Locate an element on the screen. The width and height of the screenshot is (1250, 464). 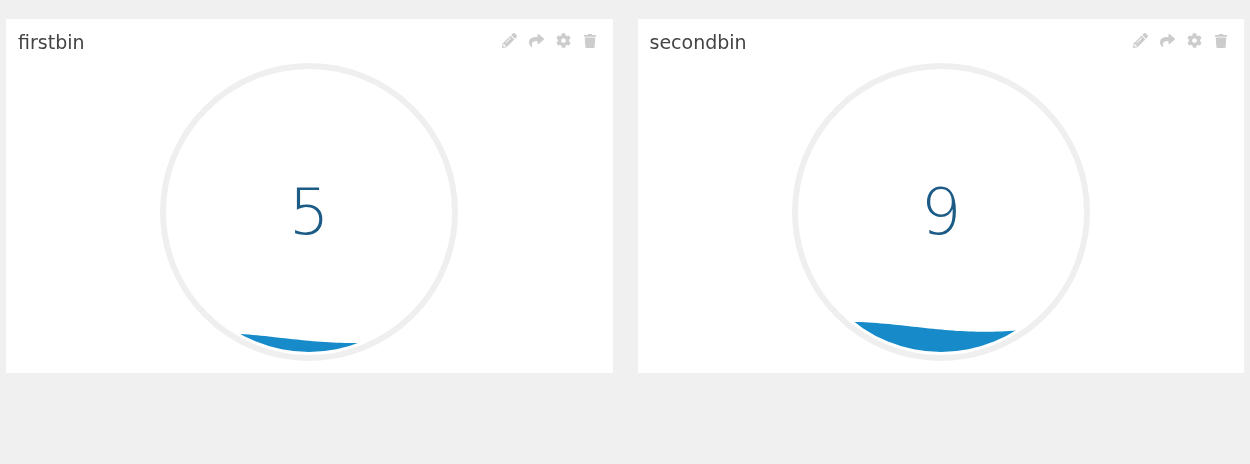
widget-title: firstbin is located at coordinates (51, 43).